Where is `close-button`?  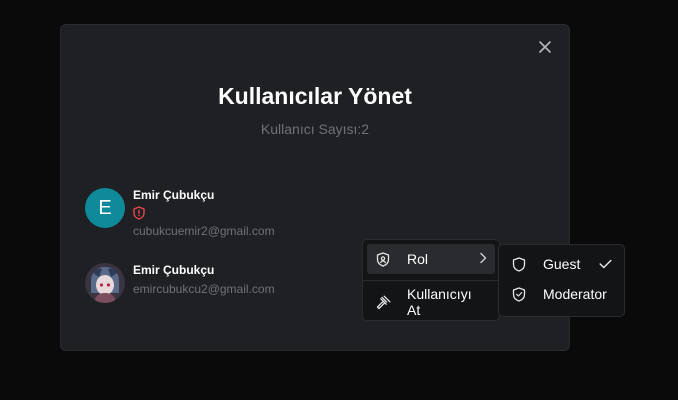 close-button is located at coordinates (545, 49).